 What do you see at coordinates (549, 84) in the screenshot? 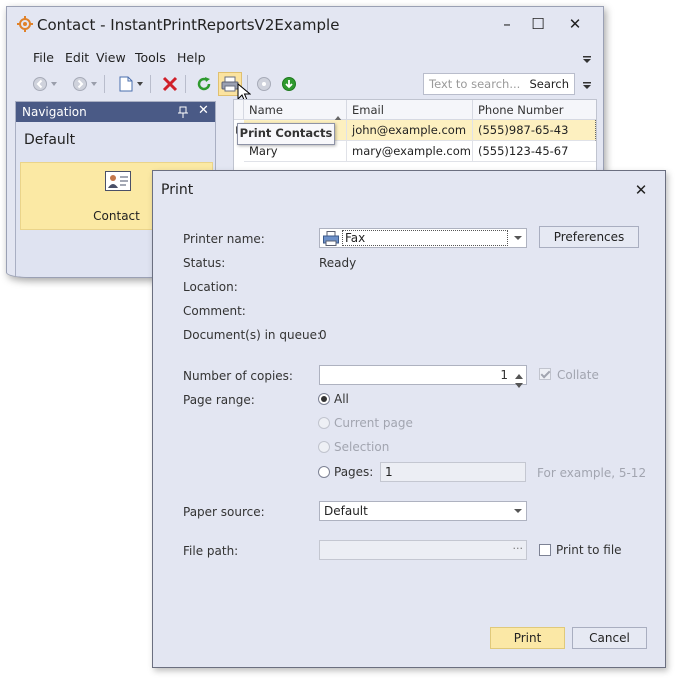
I see `search-button: Search` at bounding box center [549, 84].